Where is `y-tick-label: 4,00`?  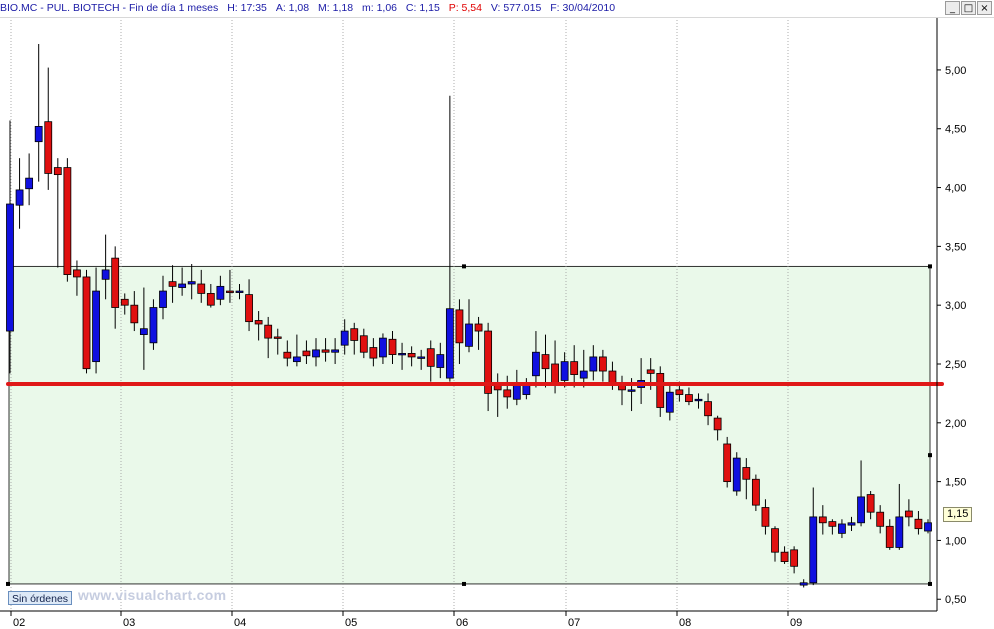 y-tick-label: 4,00 is located at coordinates (955, 189).